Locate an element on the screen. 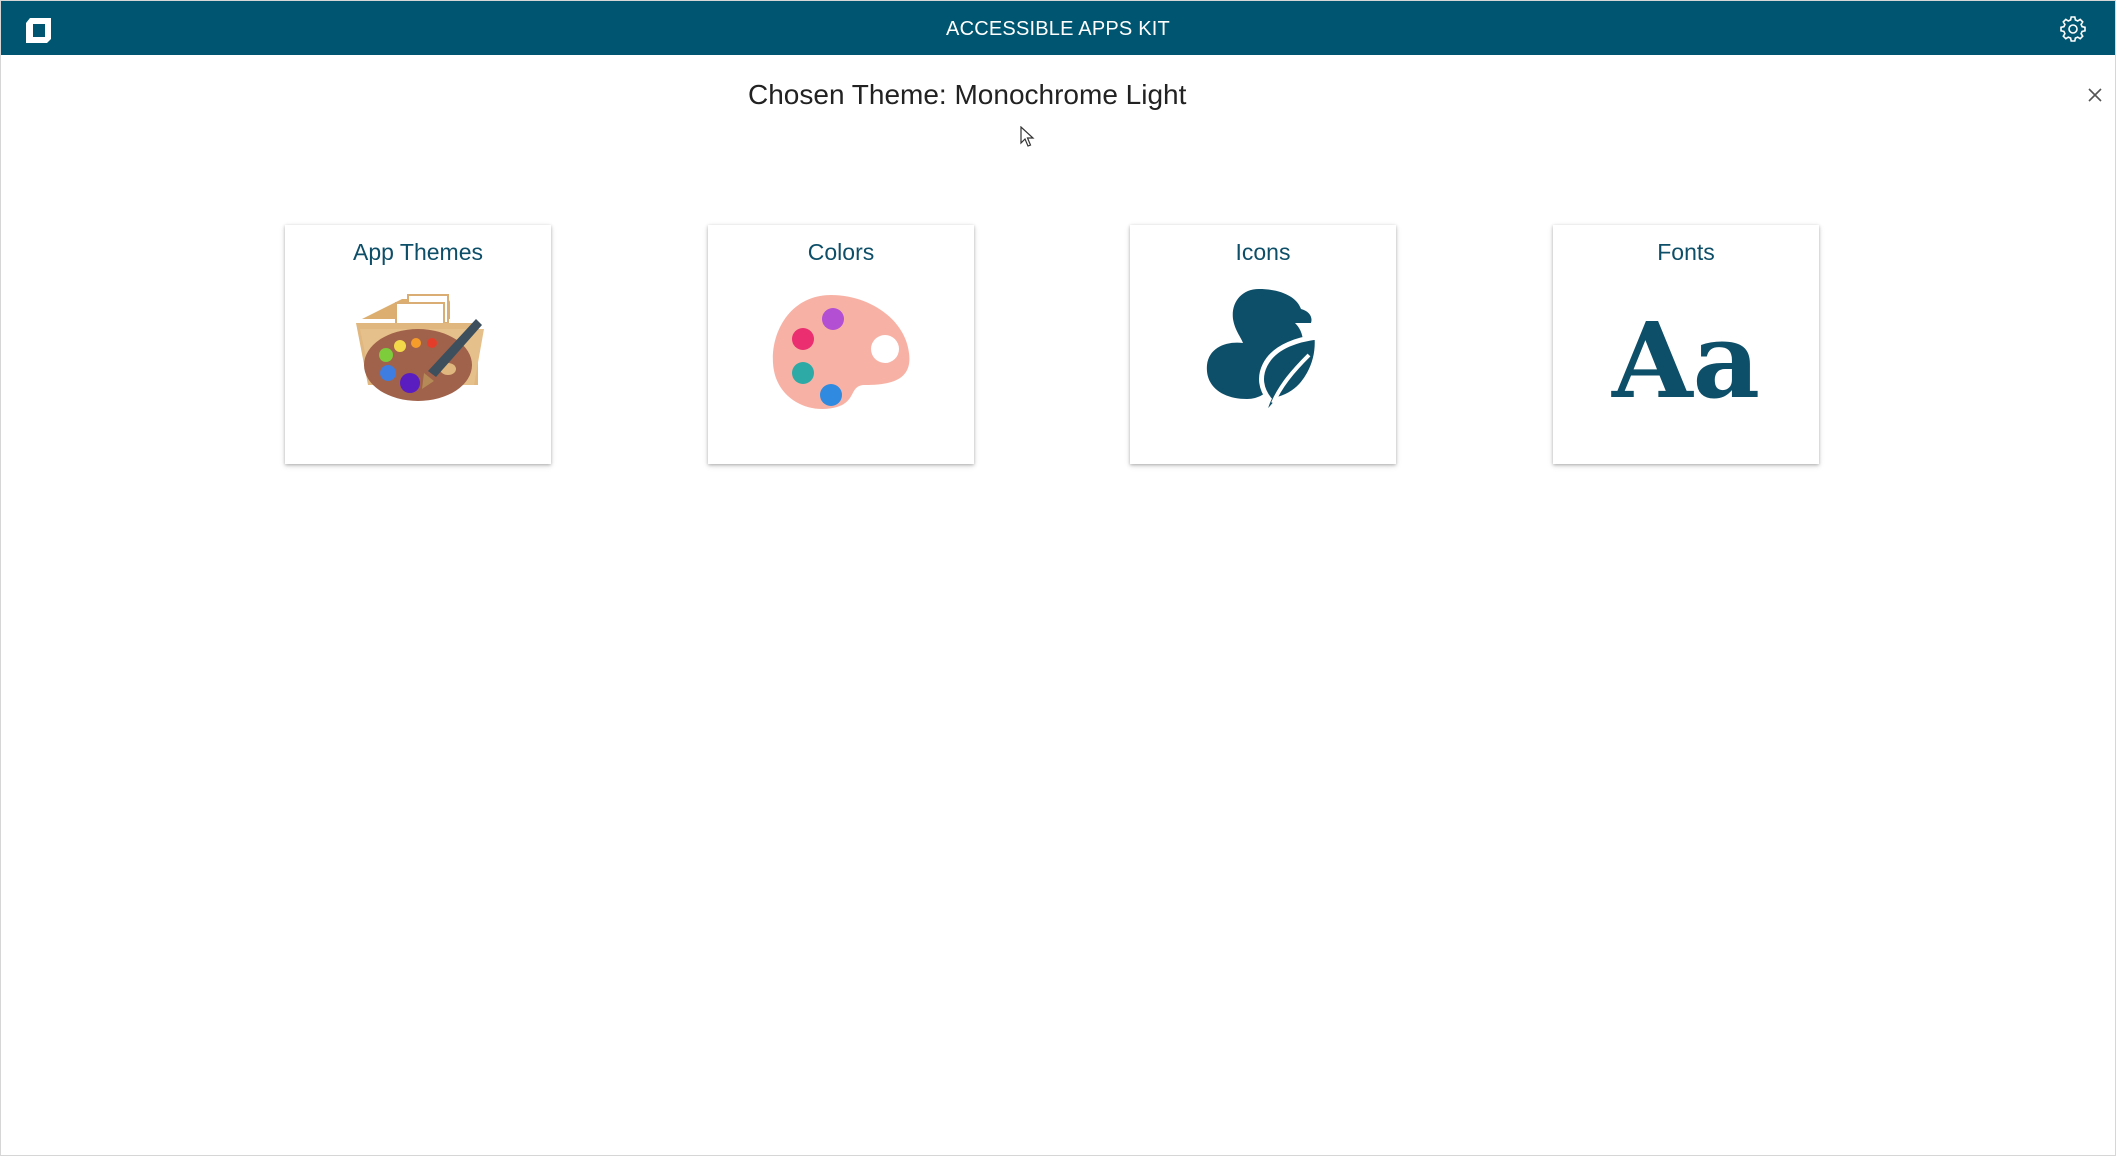  color-palette-icon is located at coordinates (841, 352).